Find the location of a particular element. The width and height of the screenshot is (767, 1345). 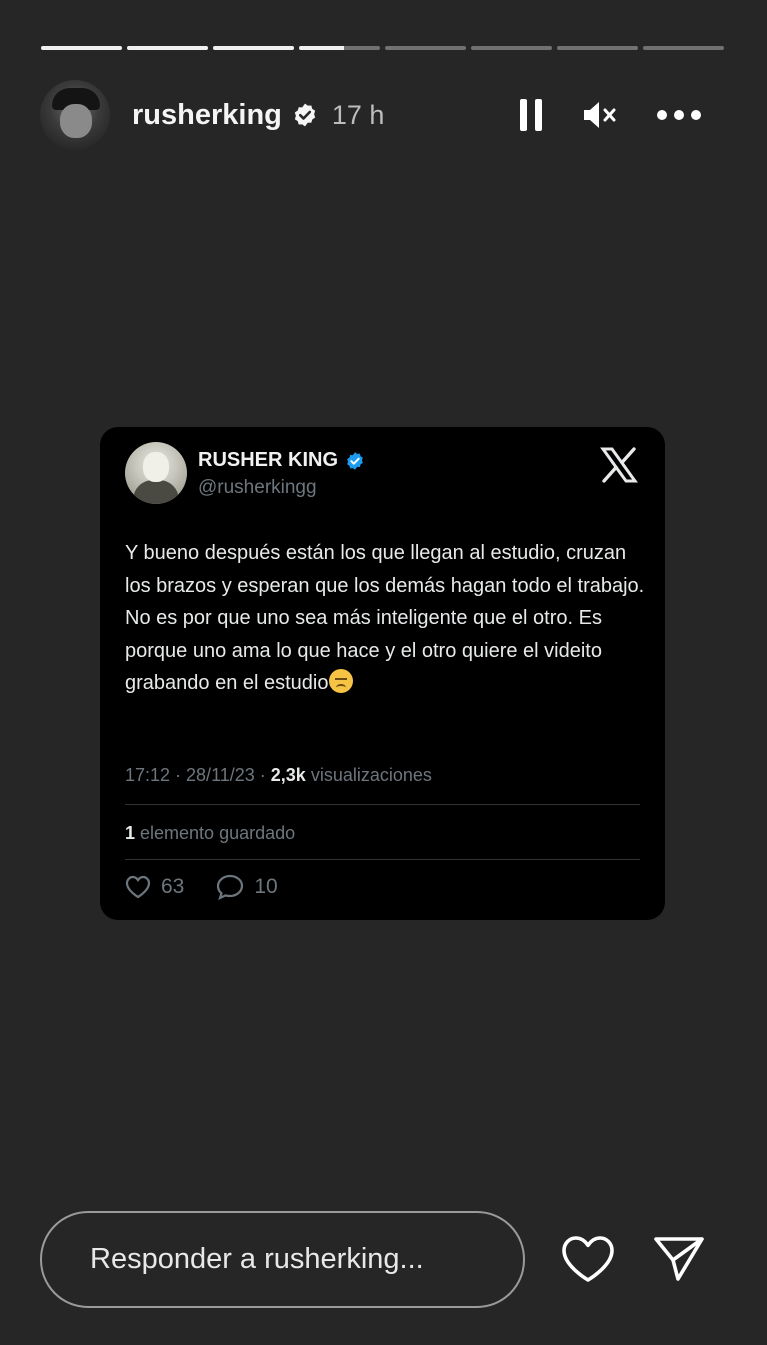

reply-action: 10 is located at coordinates (247, 887).